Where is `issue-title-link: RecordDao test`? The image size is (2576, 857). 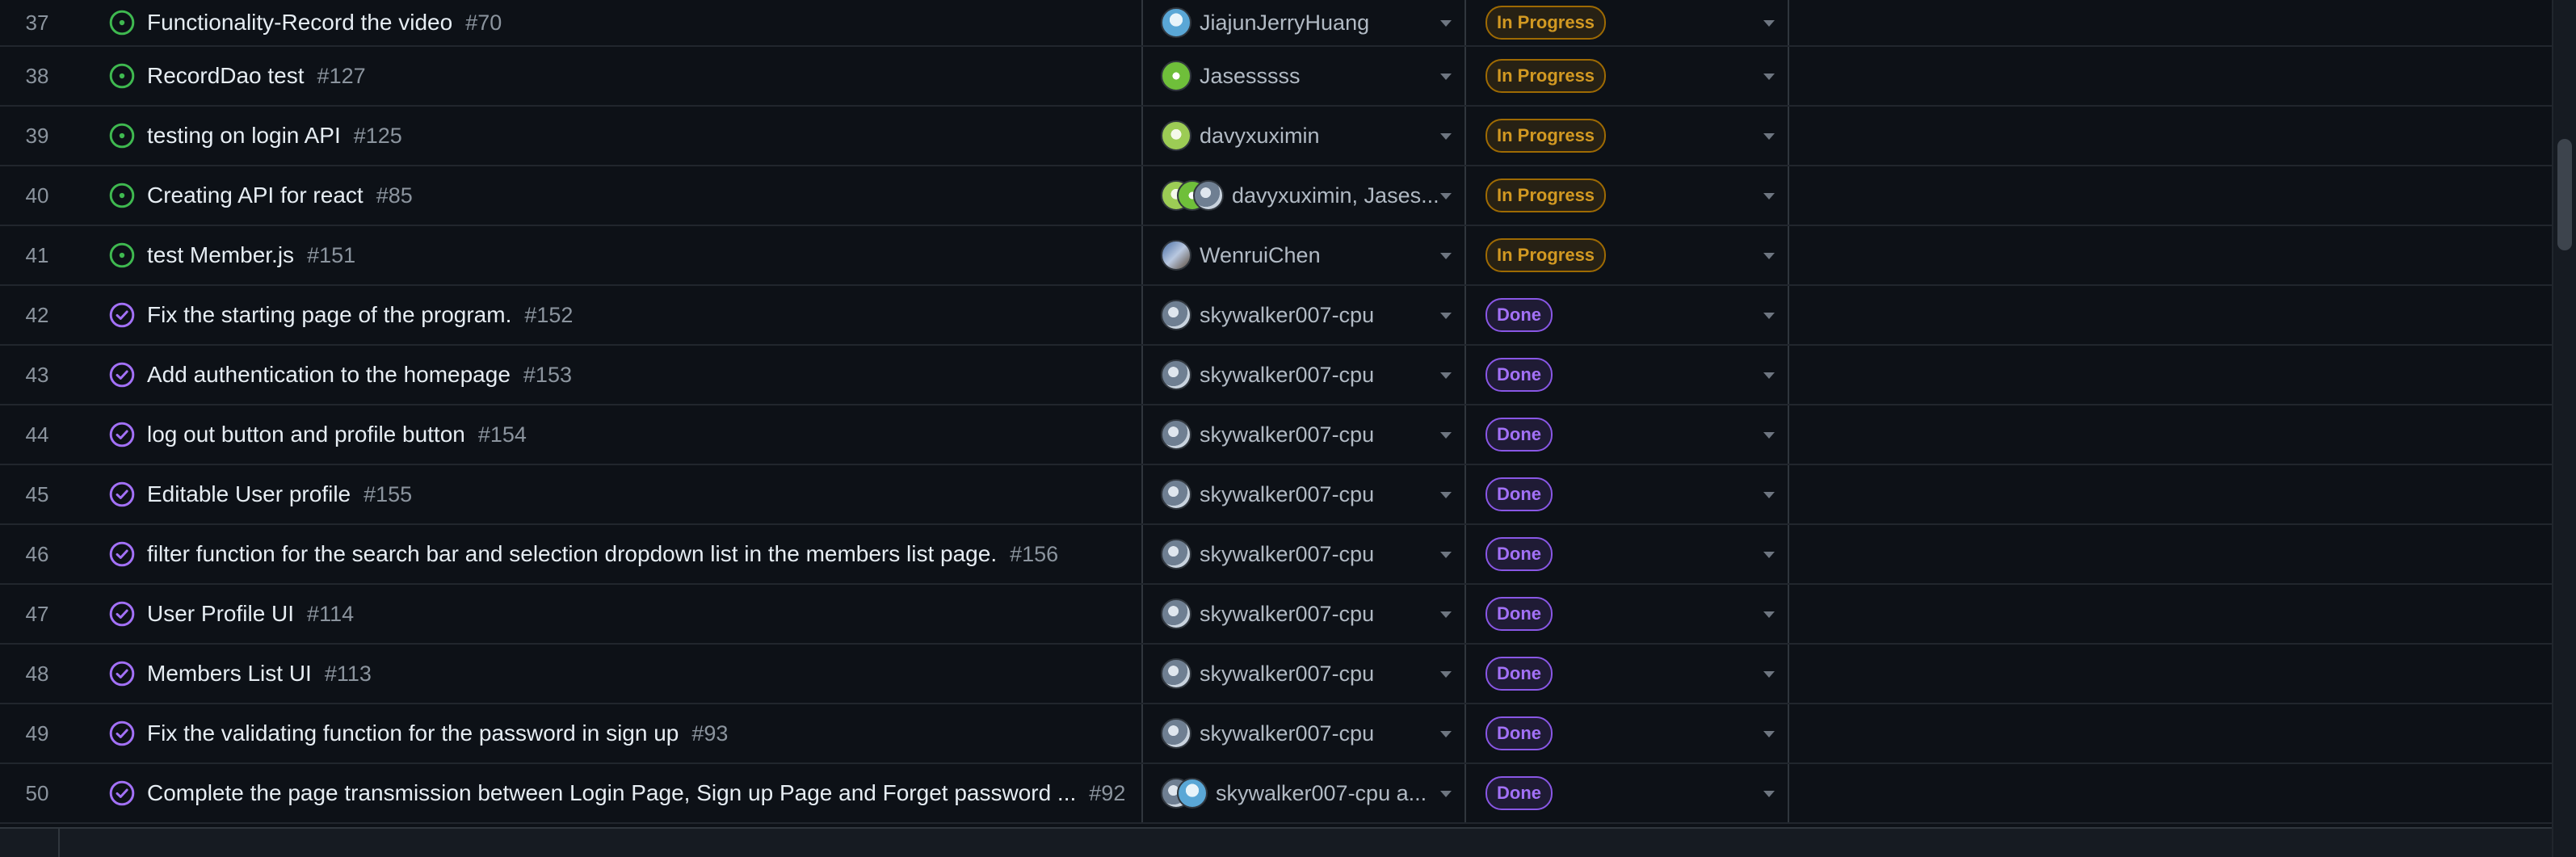
issue-title-link: RecordDao test is located at coordinates (226, 76).